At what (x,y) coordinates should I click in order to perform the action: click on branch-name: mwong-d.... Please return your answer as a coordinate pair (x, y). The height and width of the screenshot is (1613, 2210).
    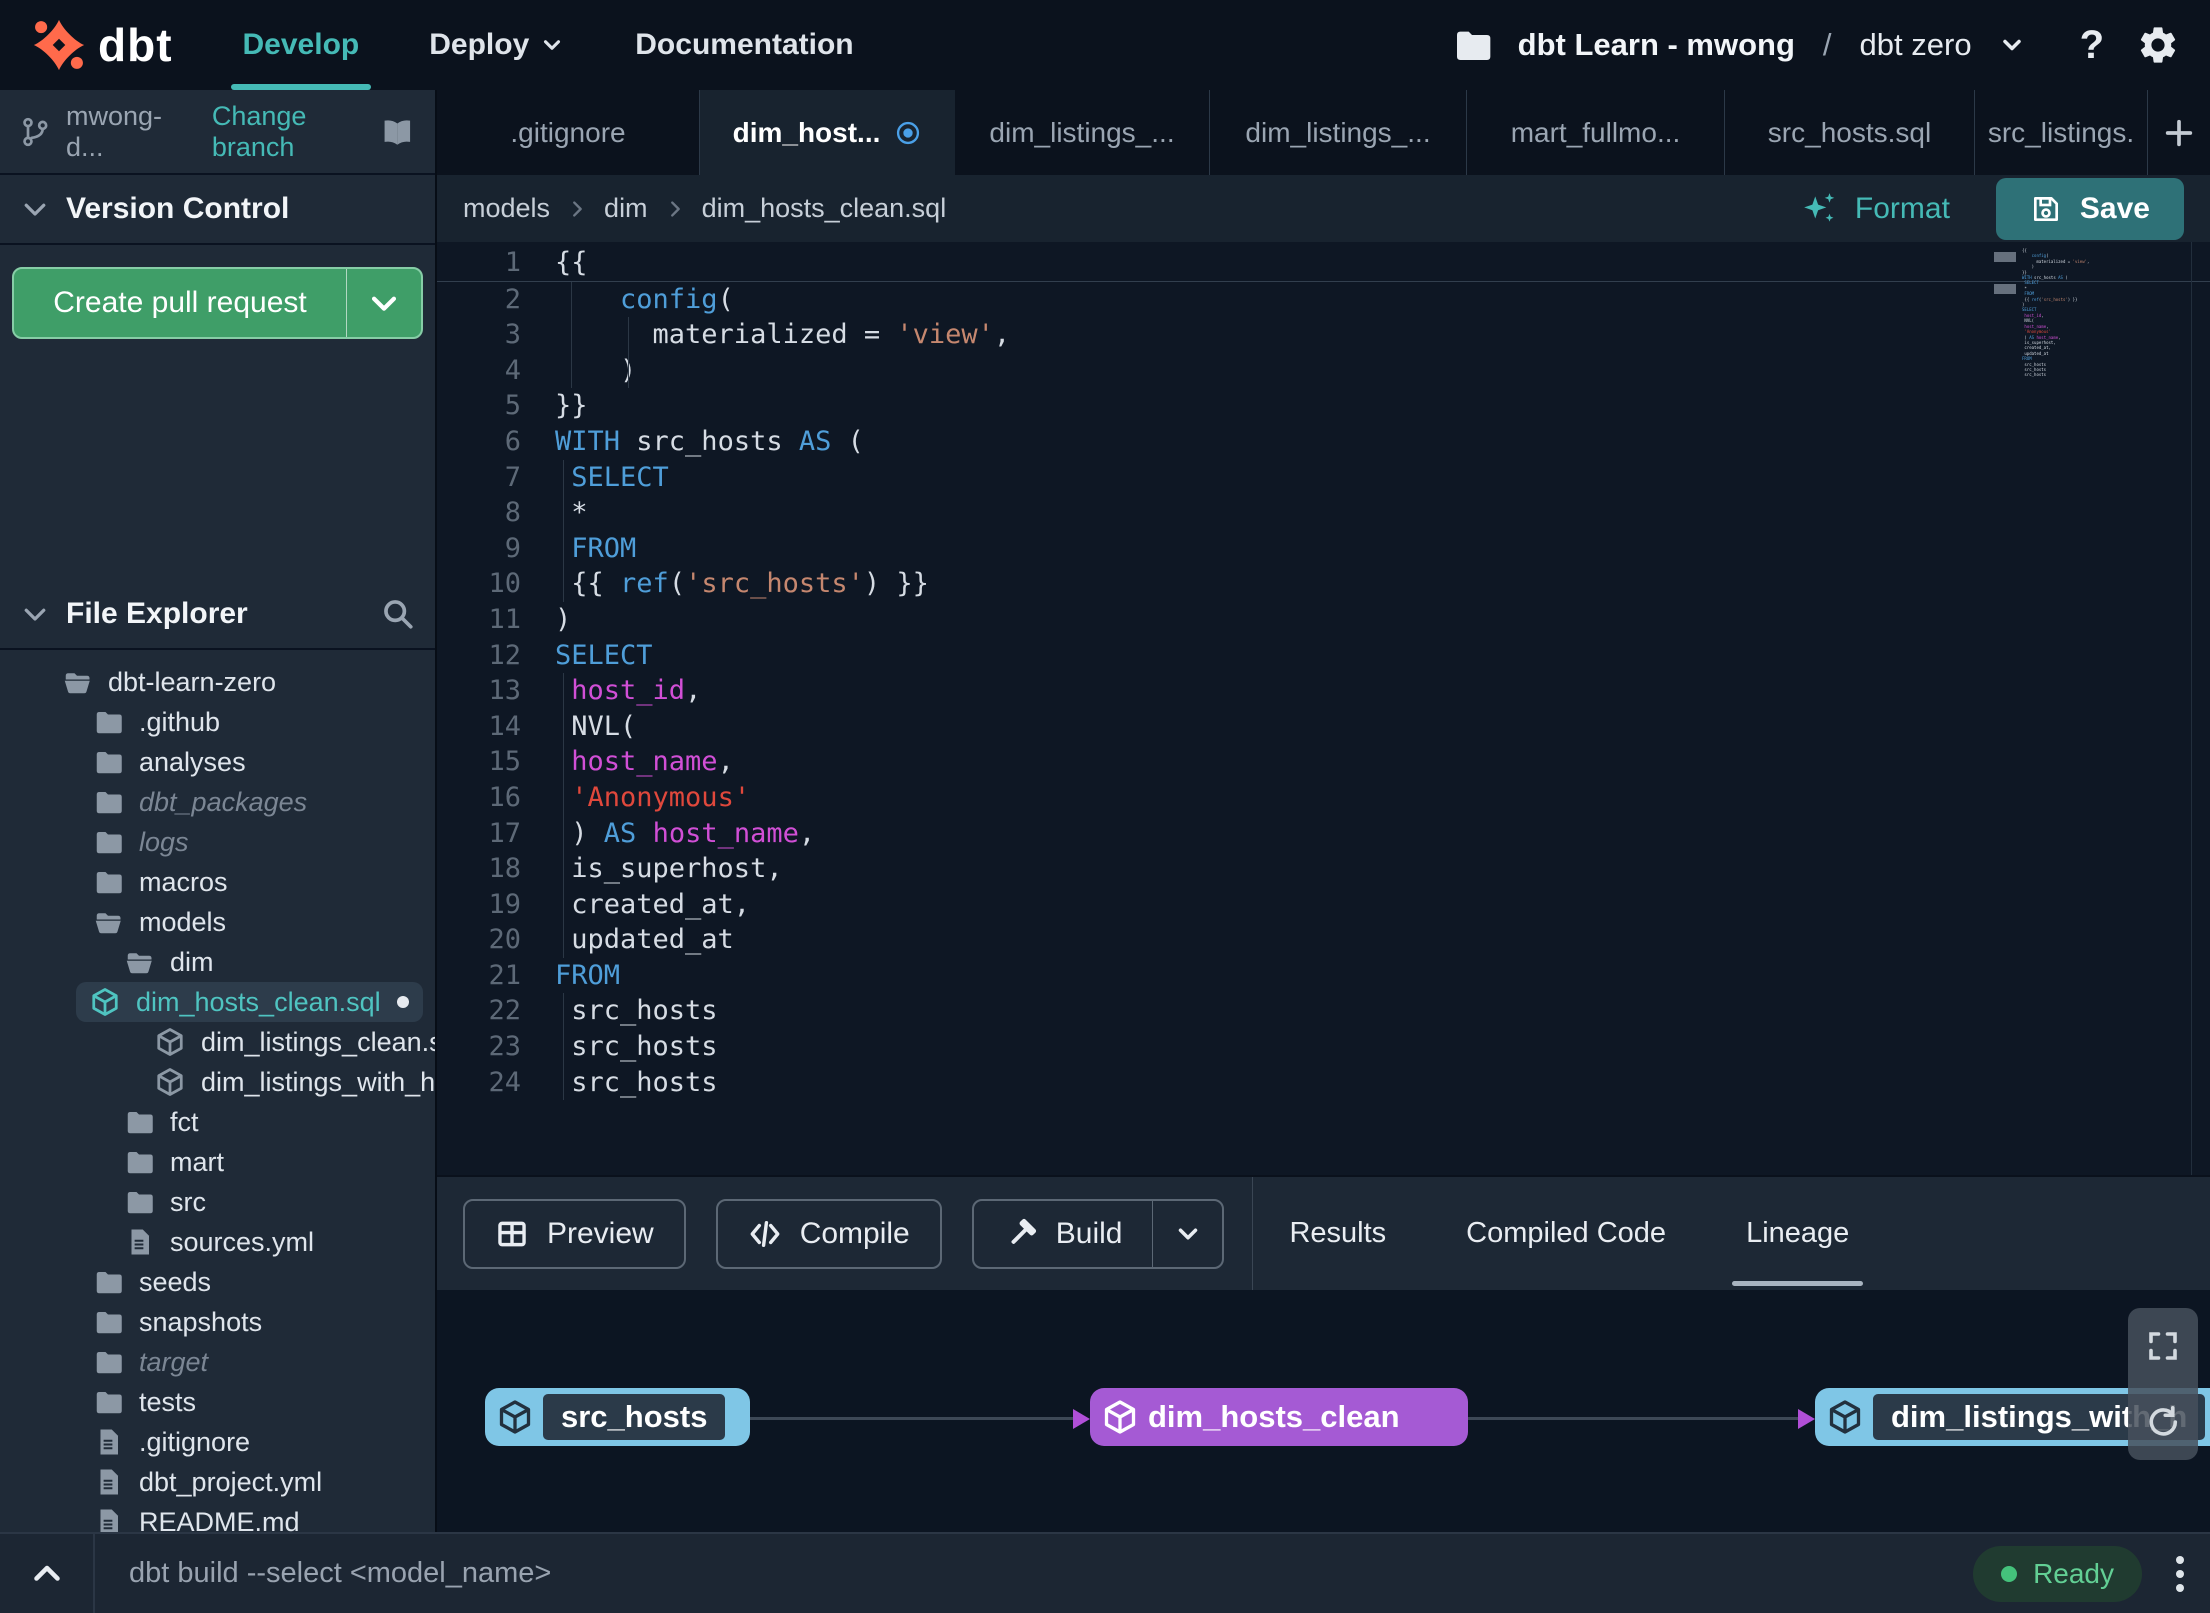
    Looking at the image, I should click on (114, 131).